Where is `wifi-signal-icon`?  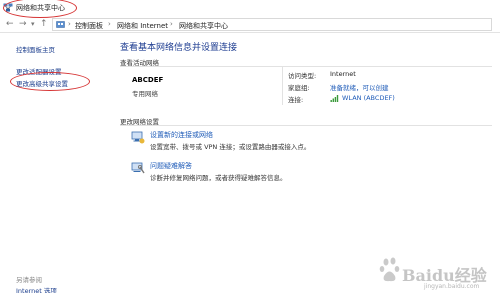 wifi-signal-icon is located at coordinates (334, 98).